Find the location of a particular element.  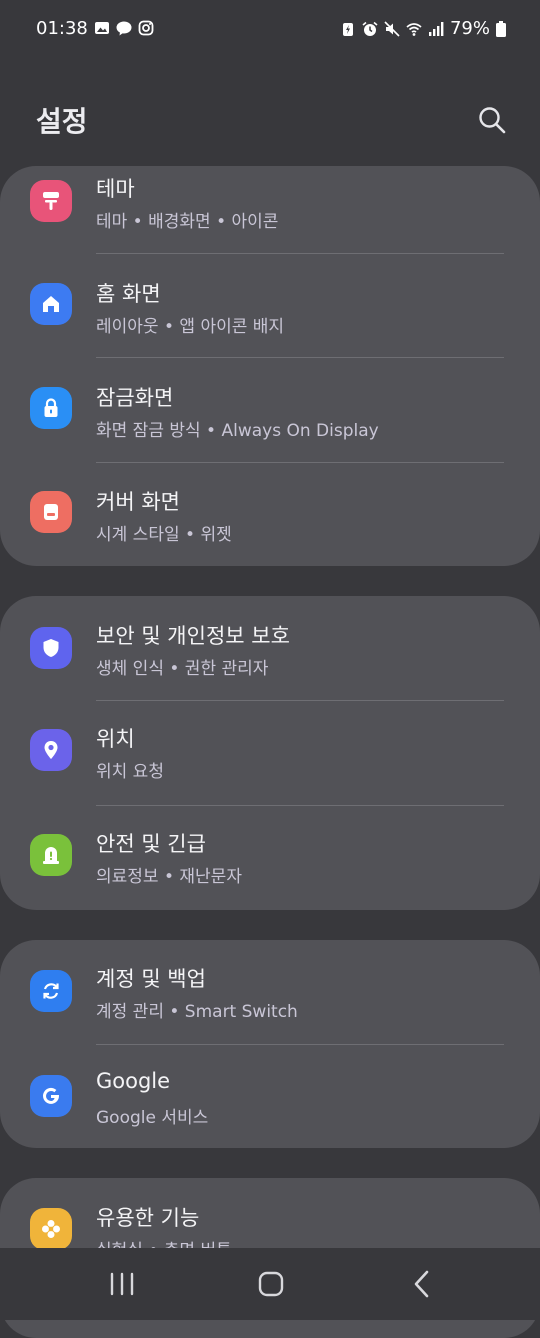

search-icon is located at coordinates (492, 120).